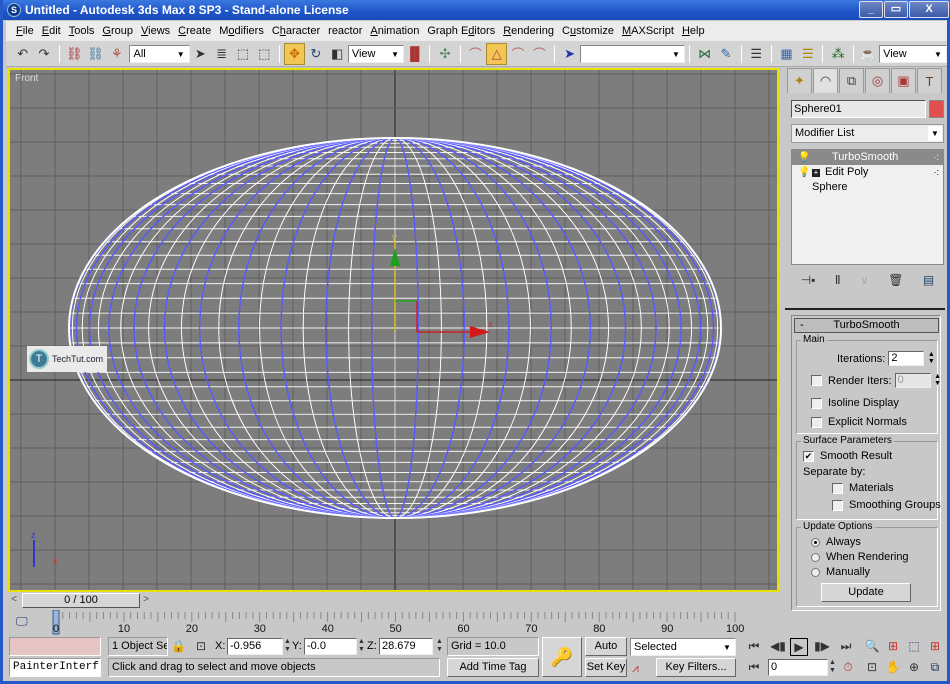  What do you see at coordinates (683, 647) in the screenshot?
I see `key-mode-dropdown: Selected ▼` at bounding box center [683, 647].